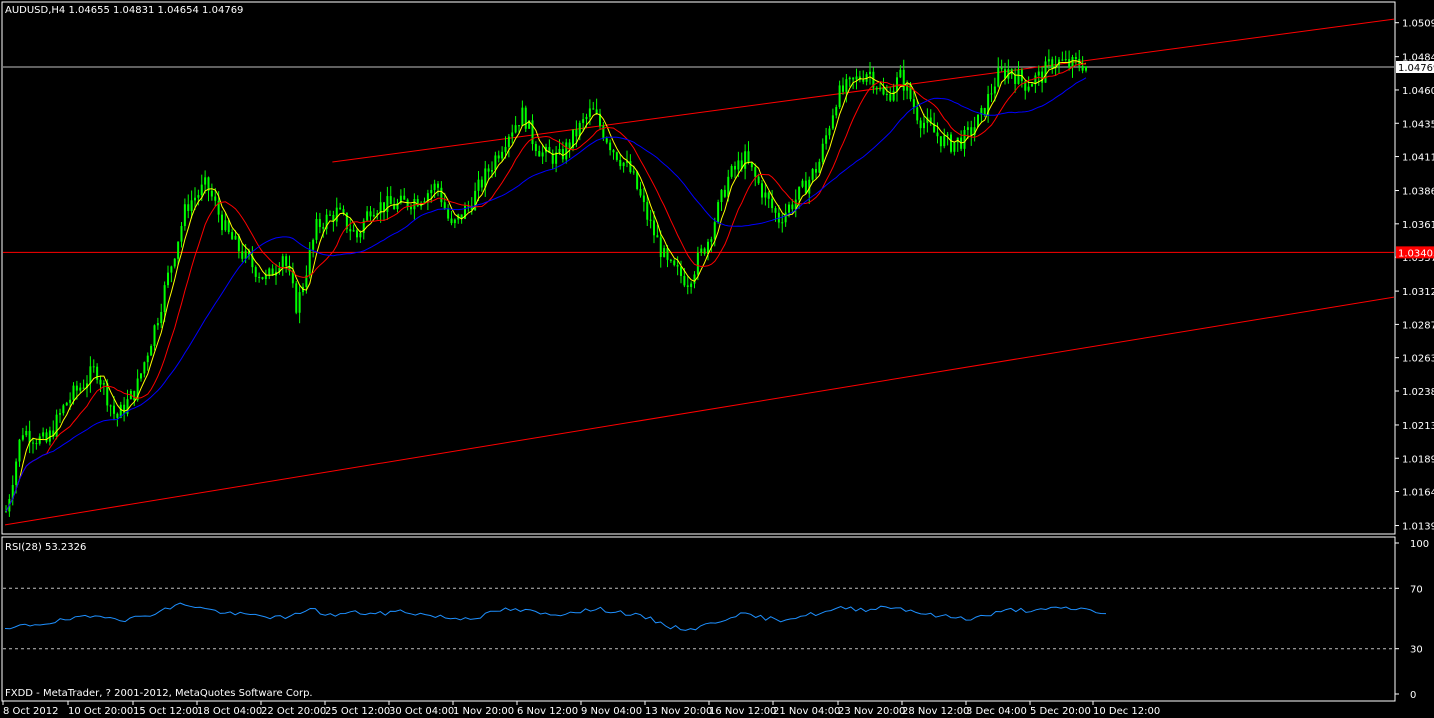  What do you see at coordinates (1060, 711) in the screenshot?
I see `time-tick-label: 5 Dec 20:00` at bounding box center [1060, 711].